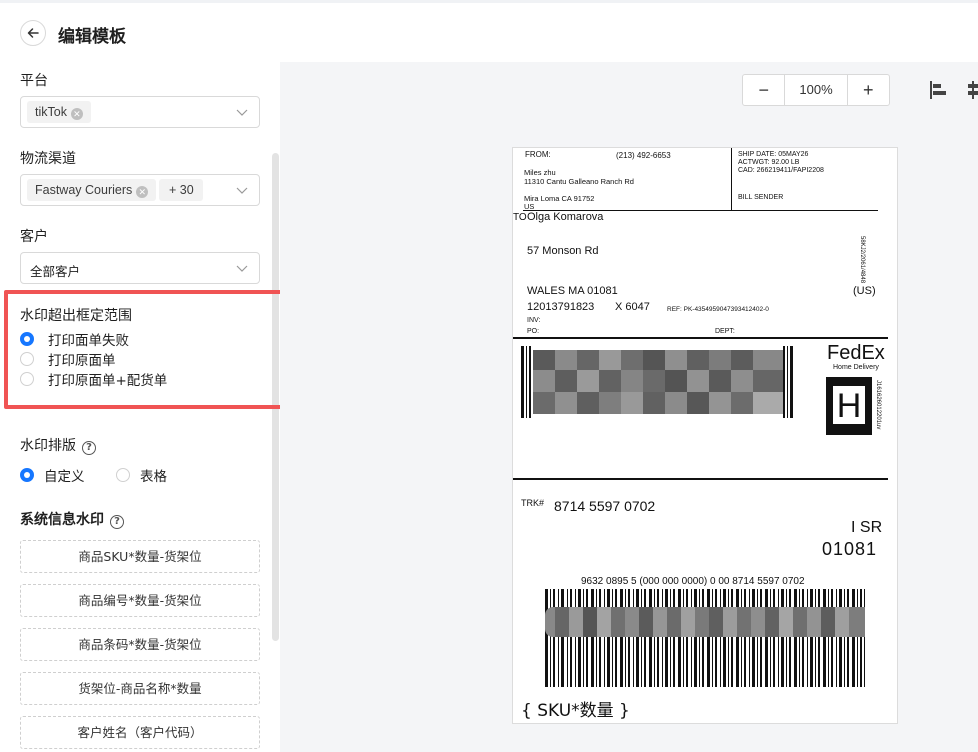  I want to click on from-phone: (213) 492-6653, so click(643, 155).